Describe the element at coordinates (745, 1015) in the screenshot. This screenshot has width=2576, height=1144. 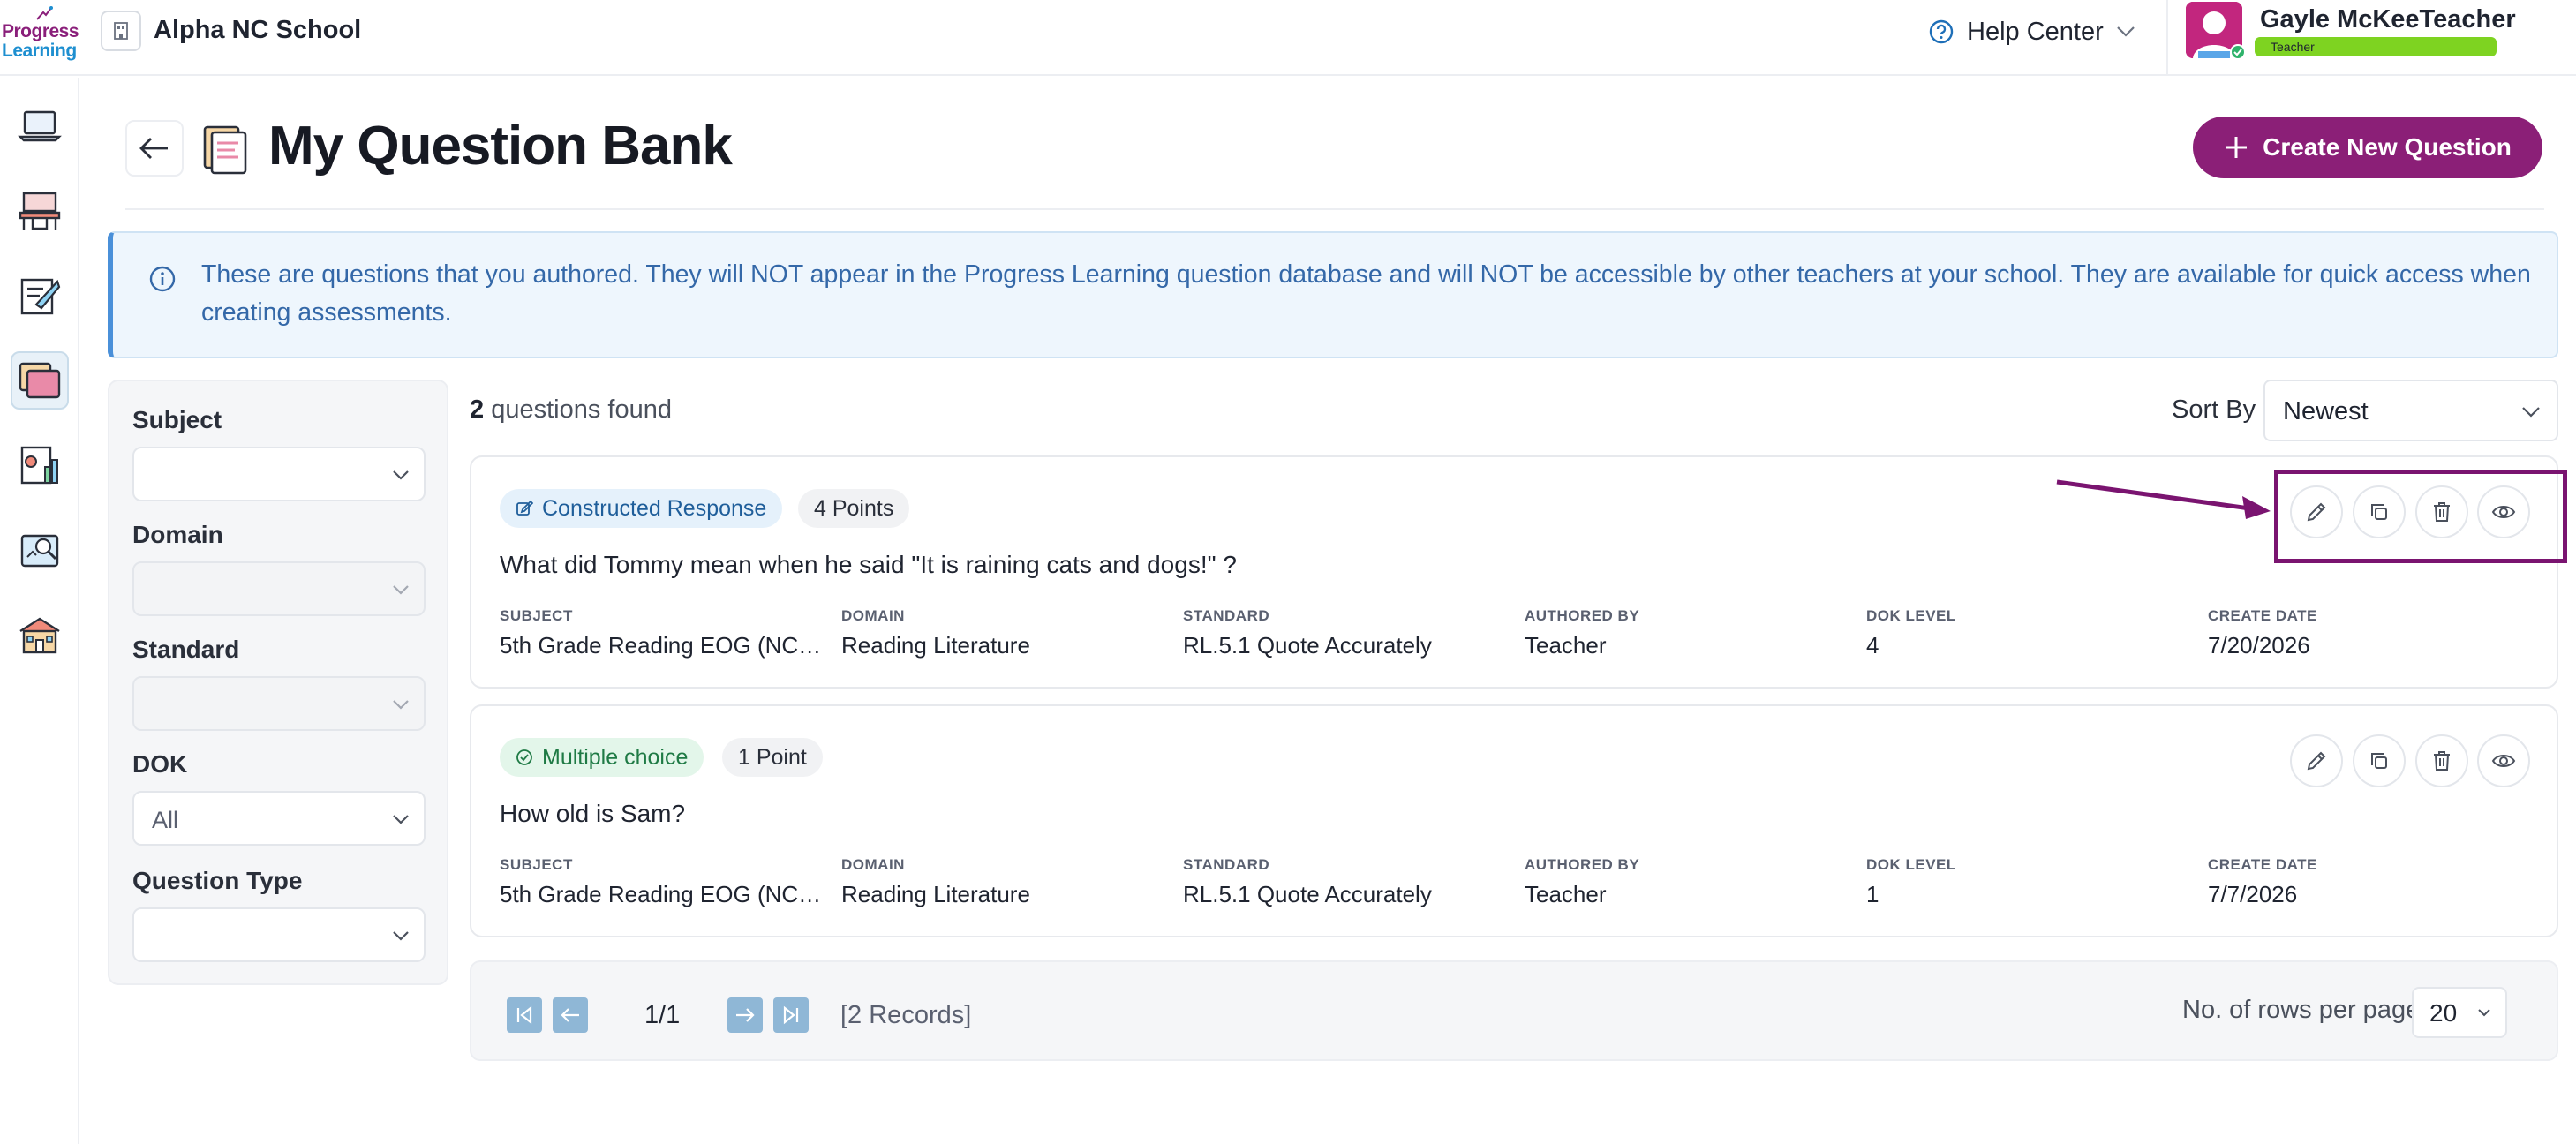
I see `next-page-button` at that location.